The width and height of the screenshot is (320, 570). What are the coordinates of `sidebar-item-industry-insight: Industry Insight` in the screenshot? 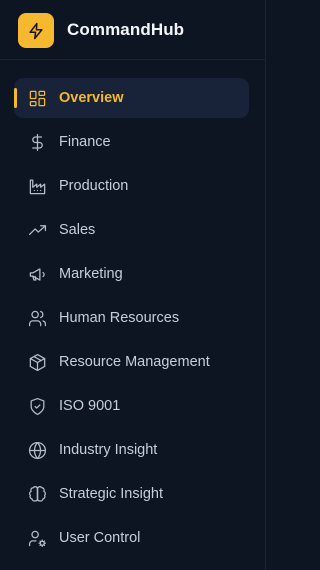 It's located at (133, 450).